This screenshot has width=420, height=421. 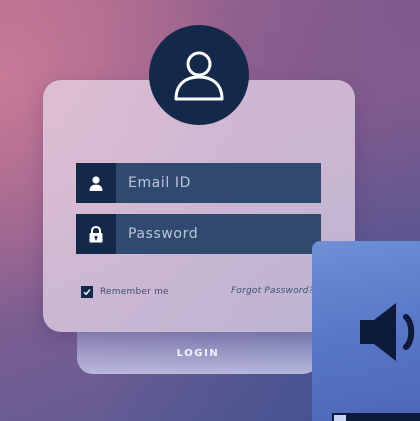 I want to click on password-icon-box, so click(x=96, y=234).